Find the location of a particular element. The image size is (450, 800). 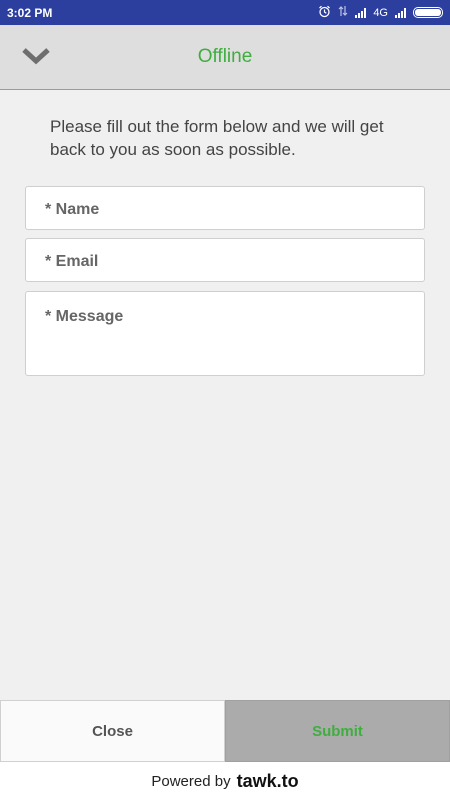

status-icons: 4G is located at coordinates (380, 13).